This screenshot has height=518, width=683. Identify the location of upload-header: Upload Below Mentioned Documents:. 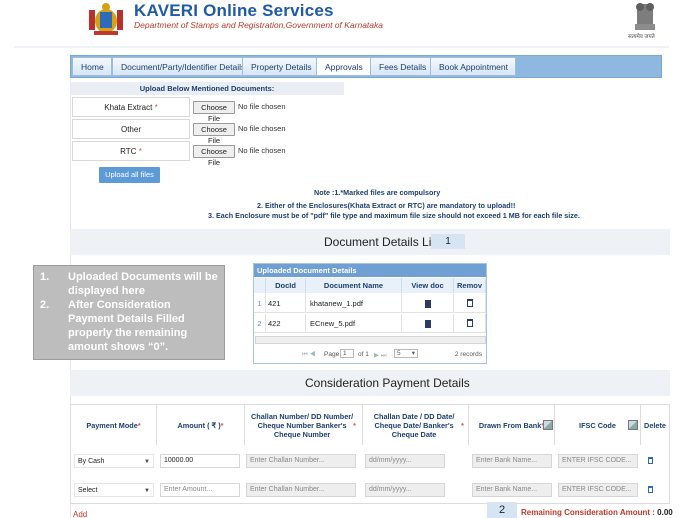
(207, 88).